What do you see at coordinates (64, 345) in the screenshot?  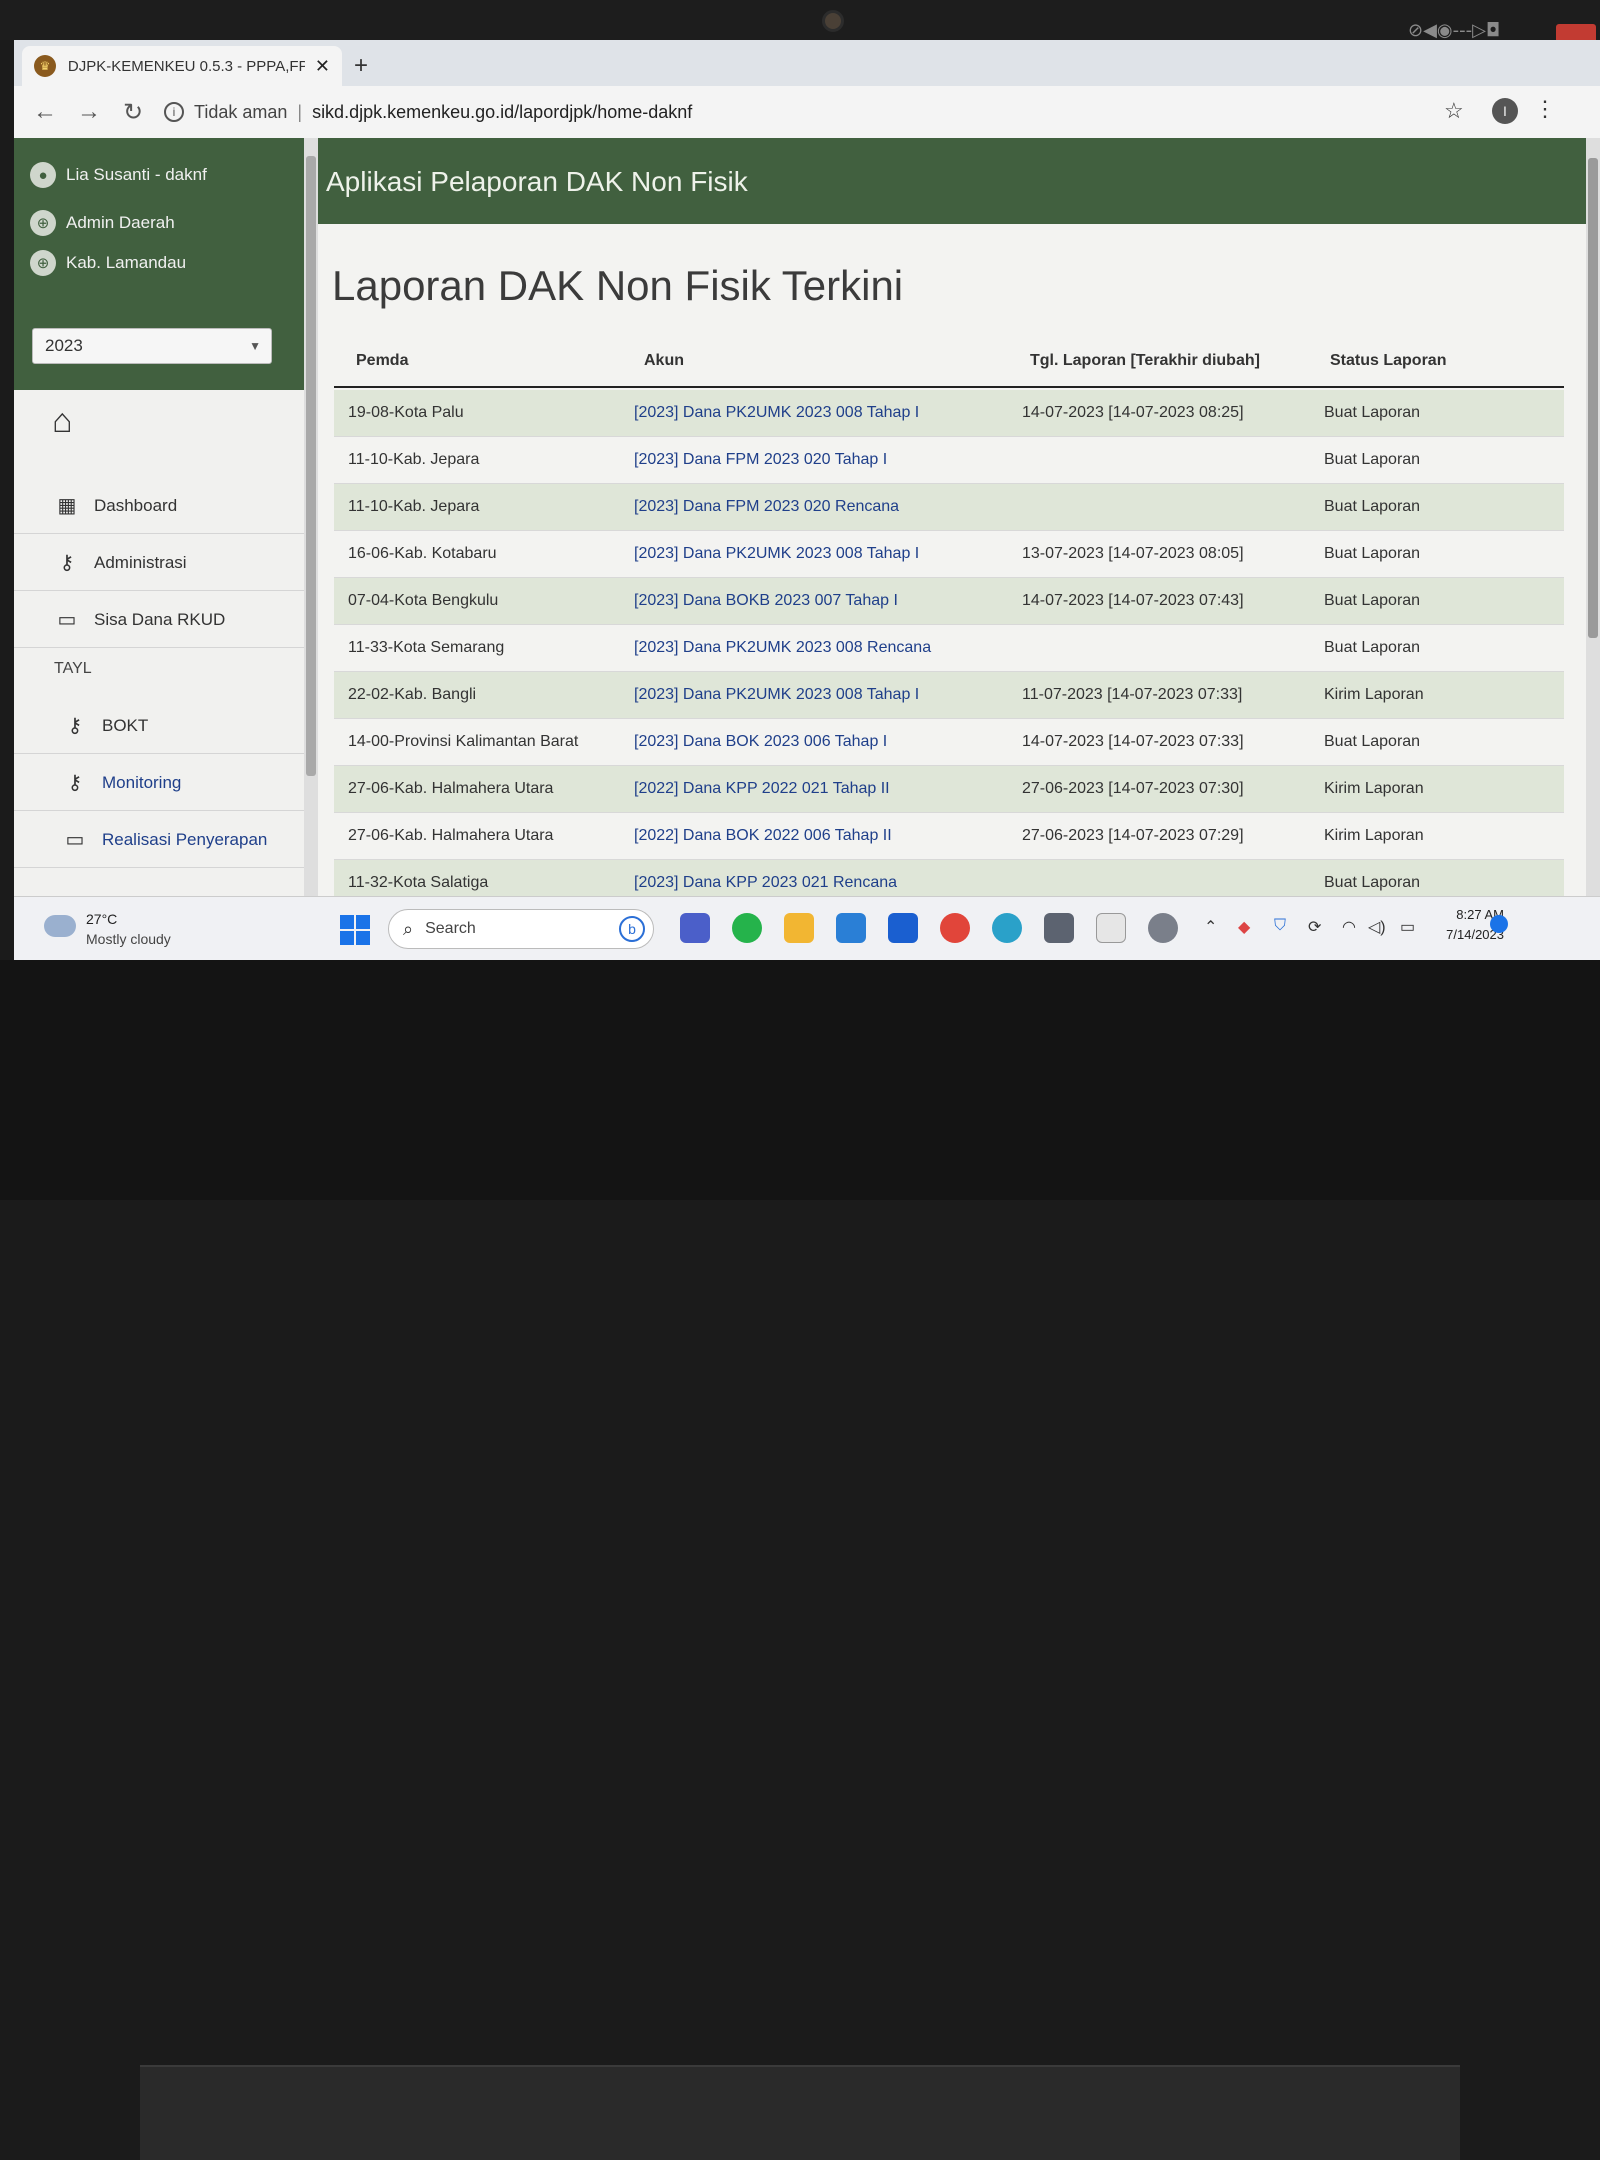 I see `year-value: 2023` at bounding box center [64, 345].